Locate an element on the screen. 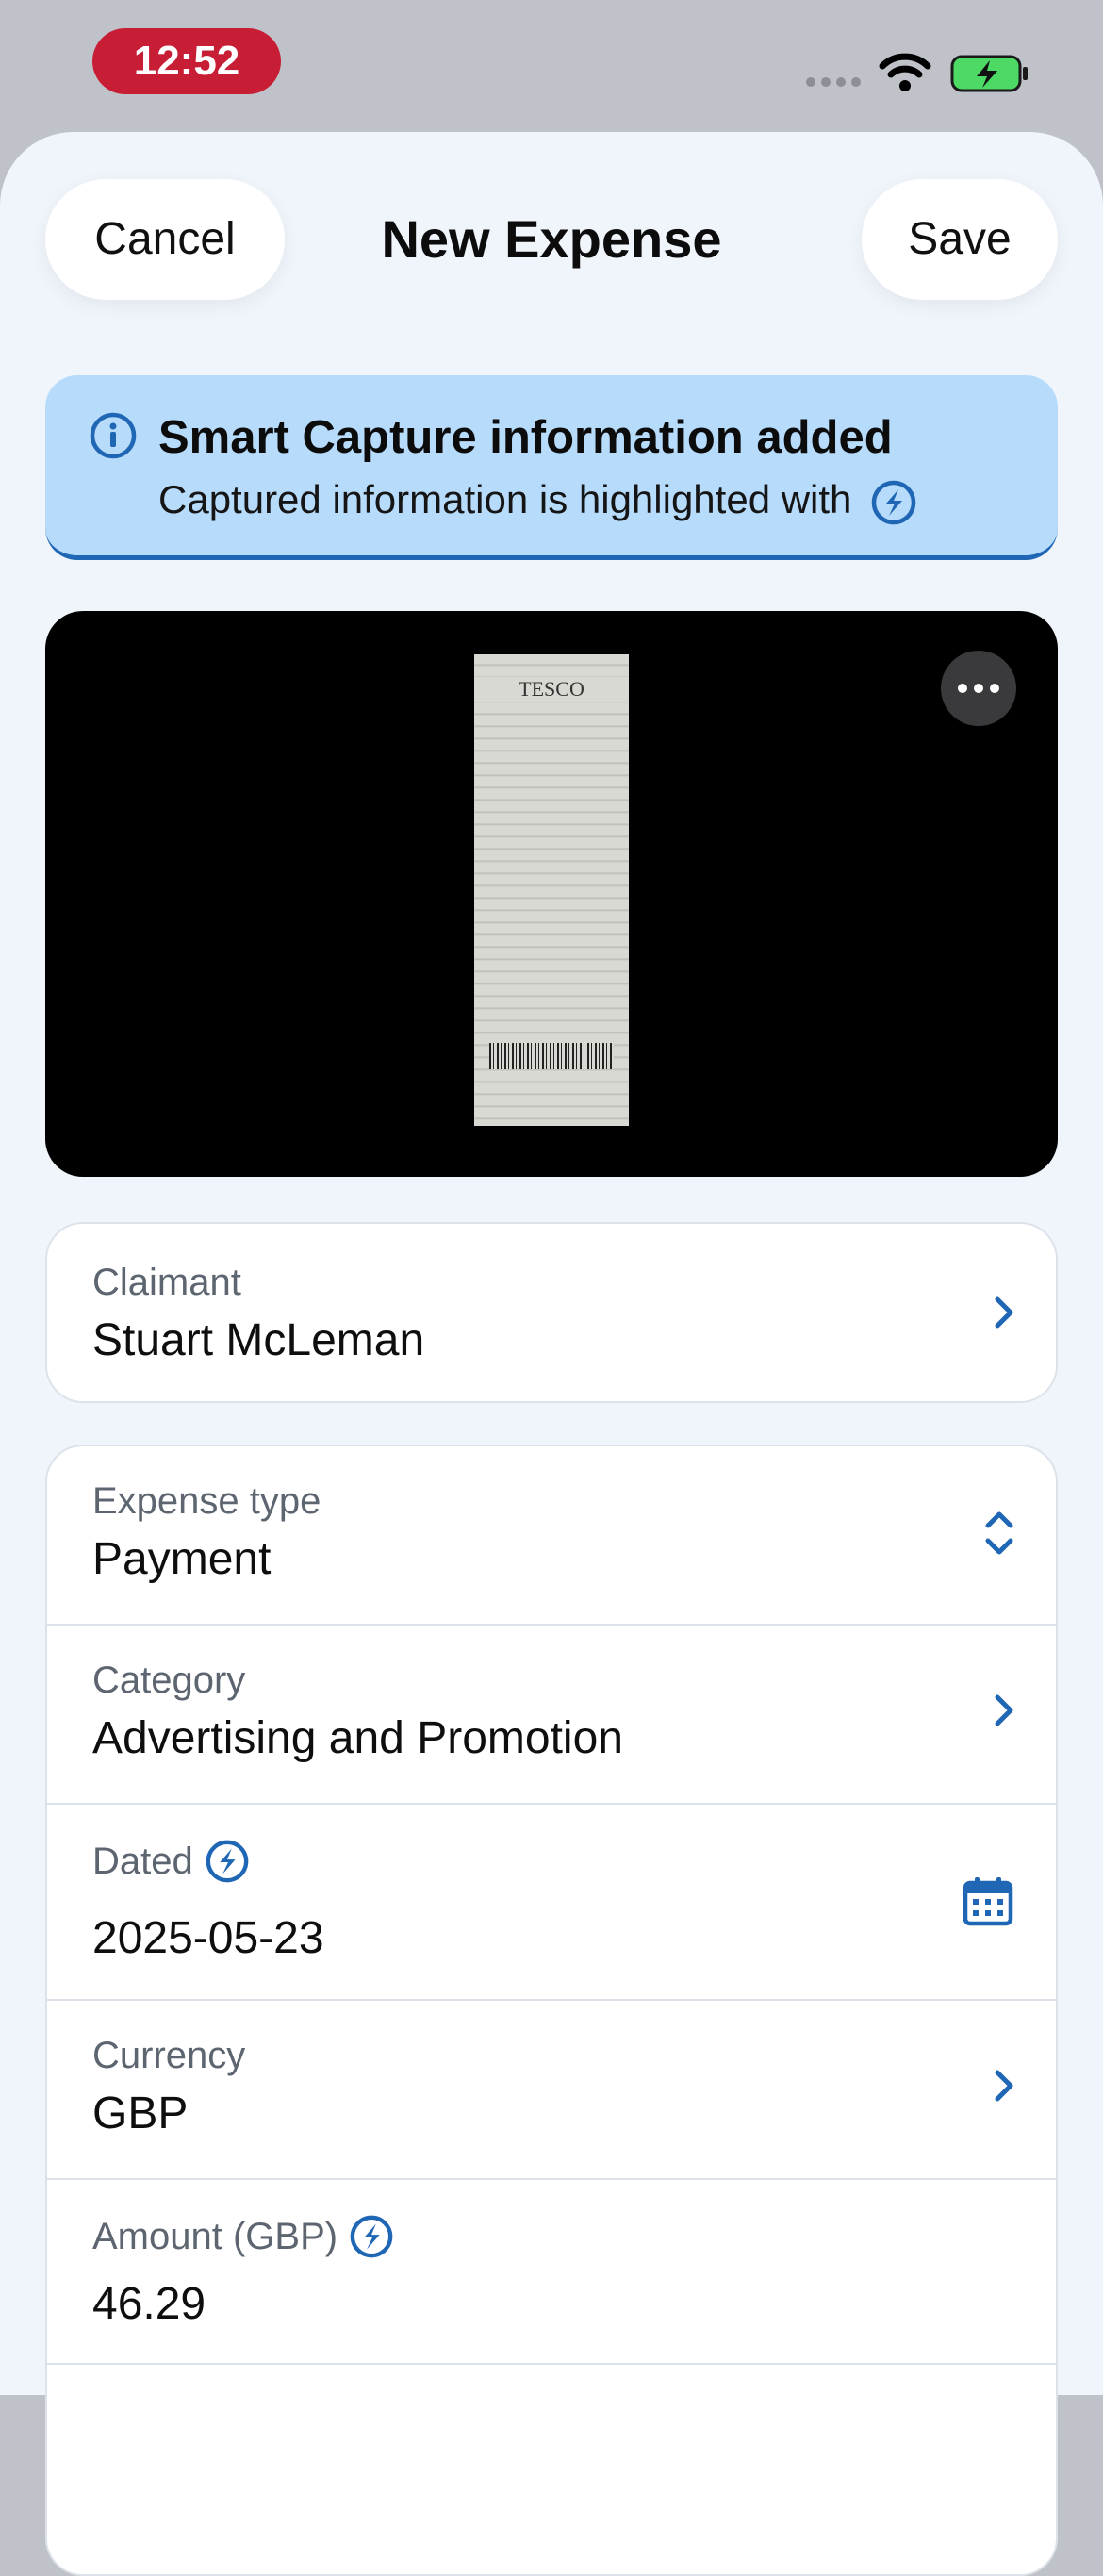 This screenshot has width=1103, height=2576. chevron-up-down-icon is located at coordinates (999, 1533).